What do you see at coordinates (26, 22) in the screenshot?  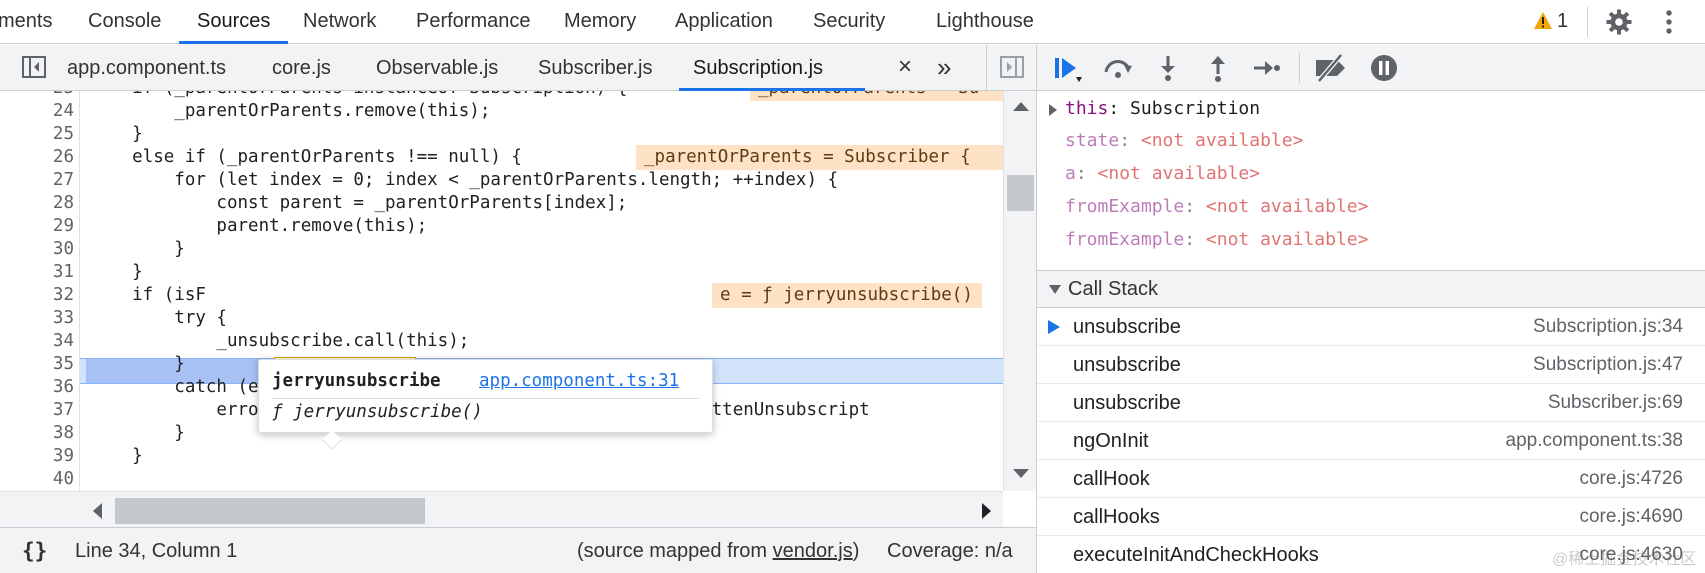 I see `tab-elements: ments` at bounding box center [26, 22].